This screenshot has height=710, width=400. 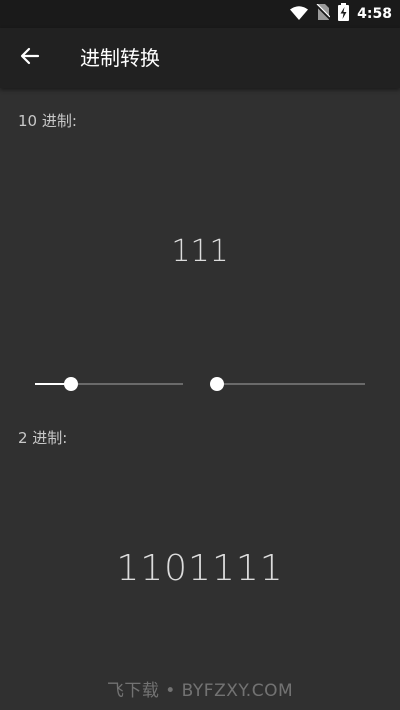 What do you see at coordinates (374, 14) in the screenshot?
I see `status-time: 4:58` at bounding box center [374, 14].